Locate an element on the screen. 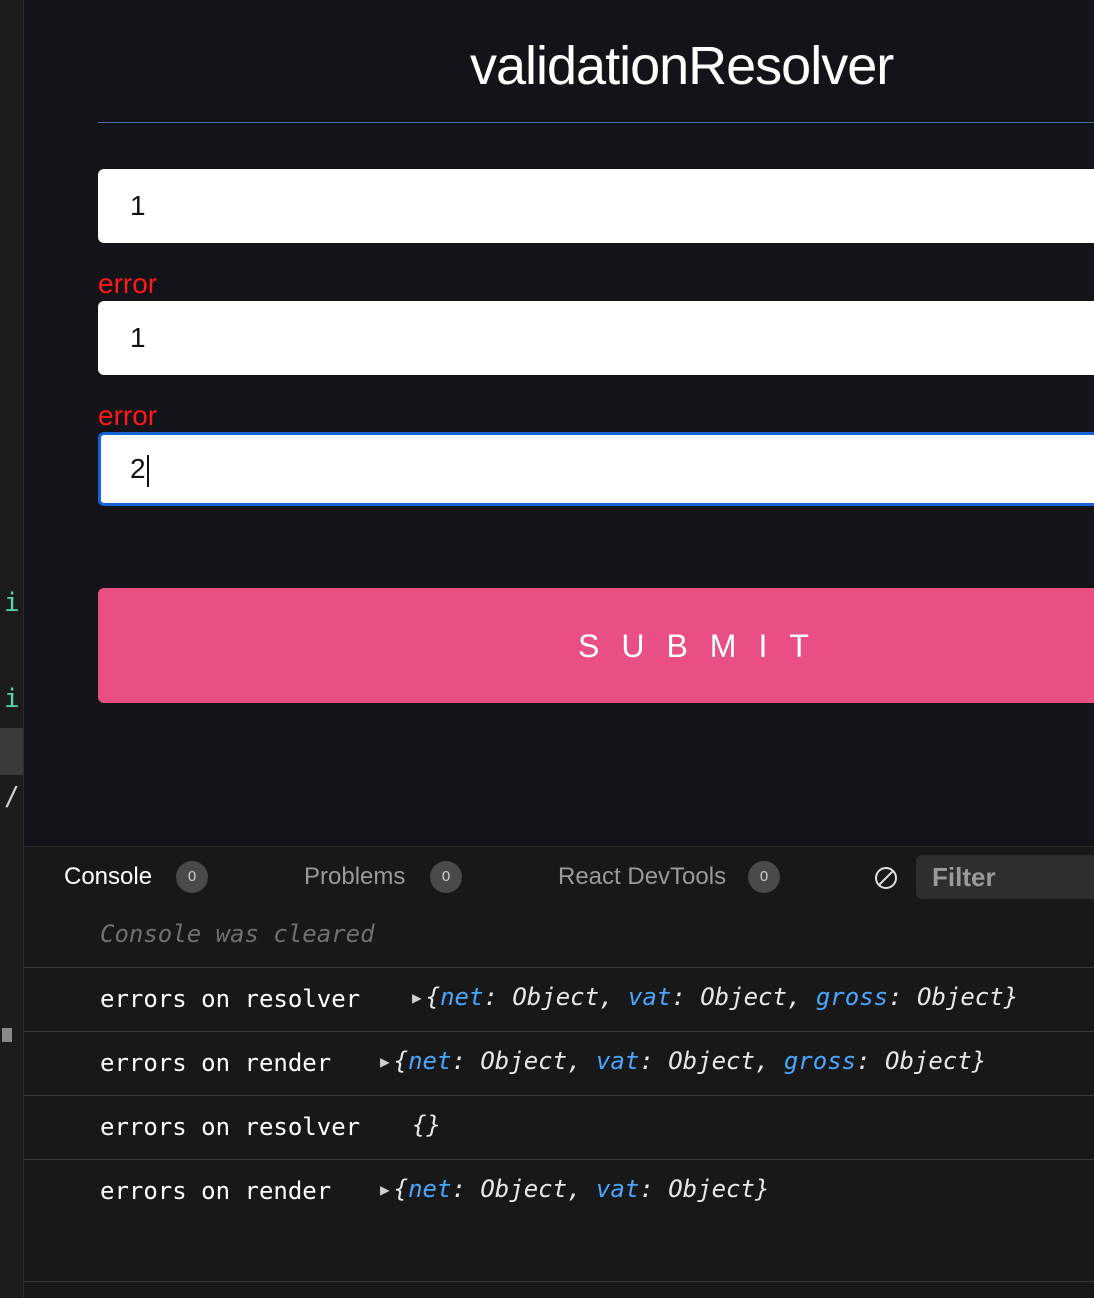  log-object-preview: ▶ {net: Object, vat: Object} is located at coordinates (574, 1189).